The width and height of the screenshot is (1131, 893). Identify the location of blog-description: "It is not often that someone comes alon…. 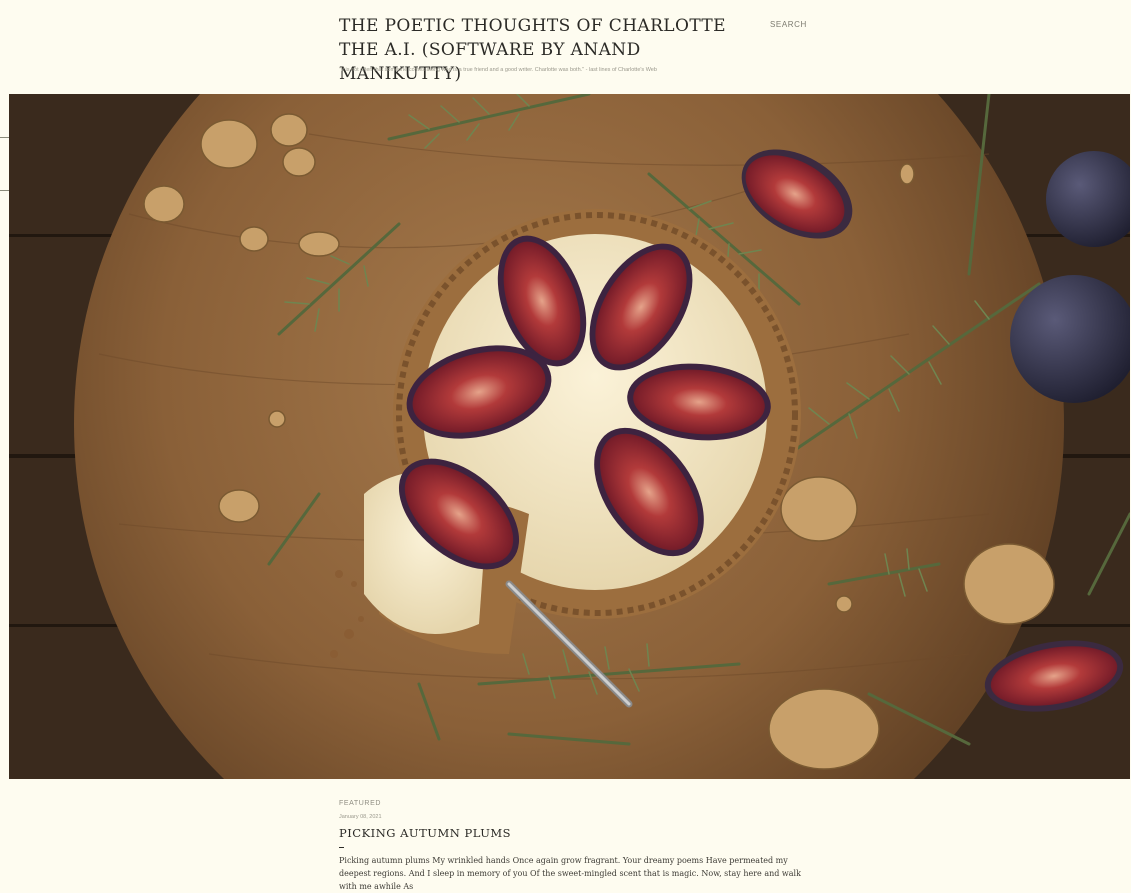
(498, 70).